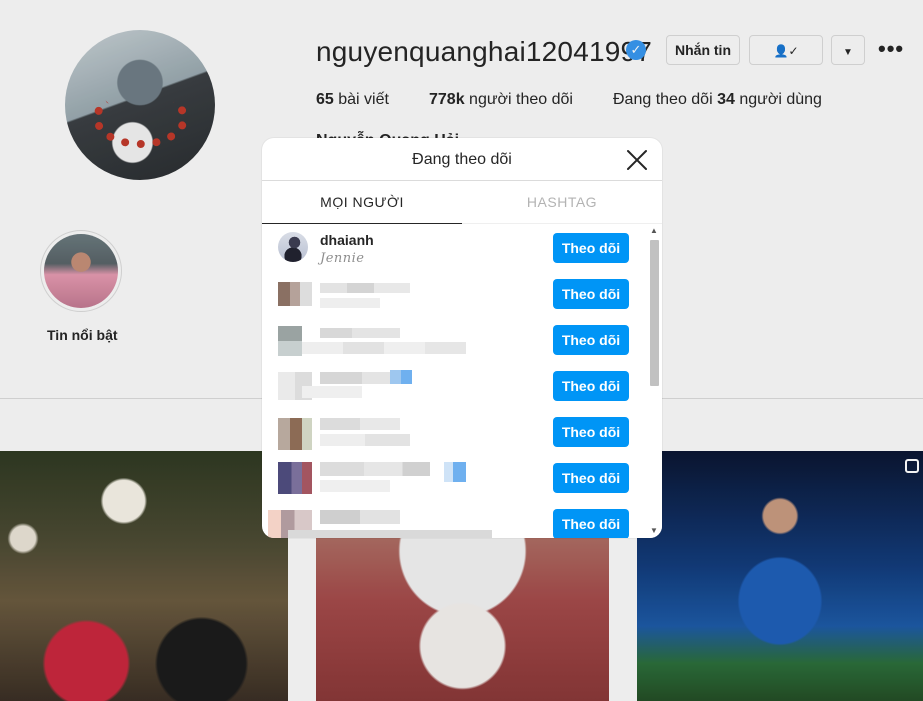 Image resolution: width=923 pixels, height=701 pixels. I want to click on tab-hashtag: HASHTAG, so click(562, 202).